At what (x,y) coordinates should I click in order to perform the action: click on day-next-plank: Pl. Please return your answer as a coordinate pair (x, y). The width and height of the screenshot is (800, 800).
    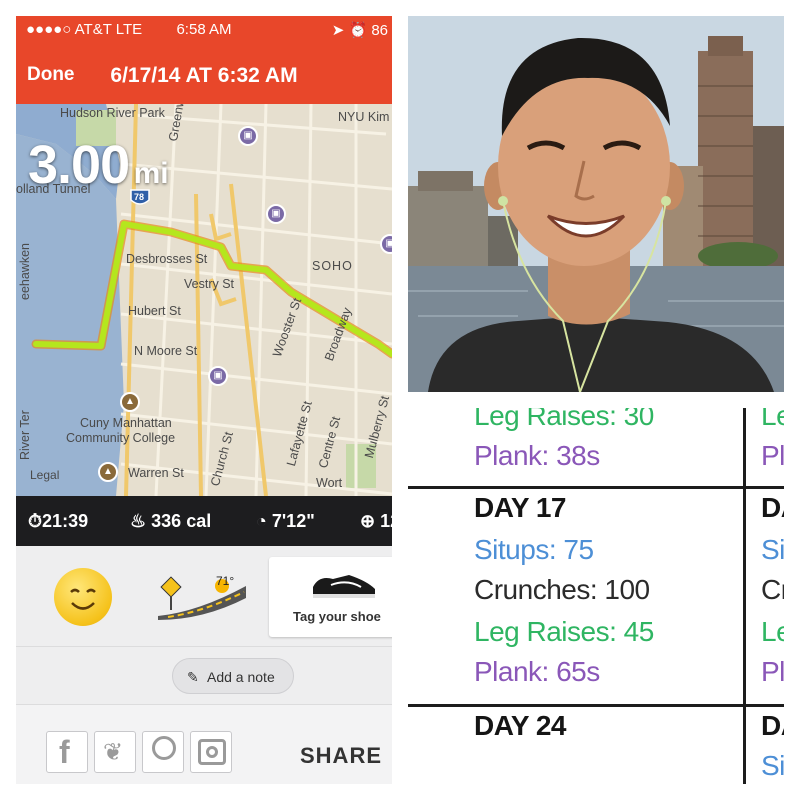
    Looking at the image, I should click on (772, 671).